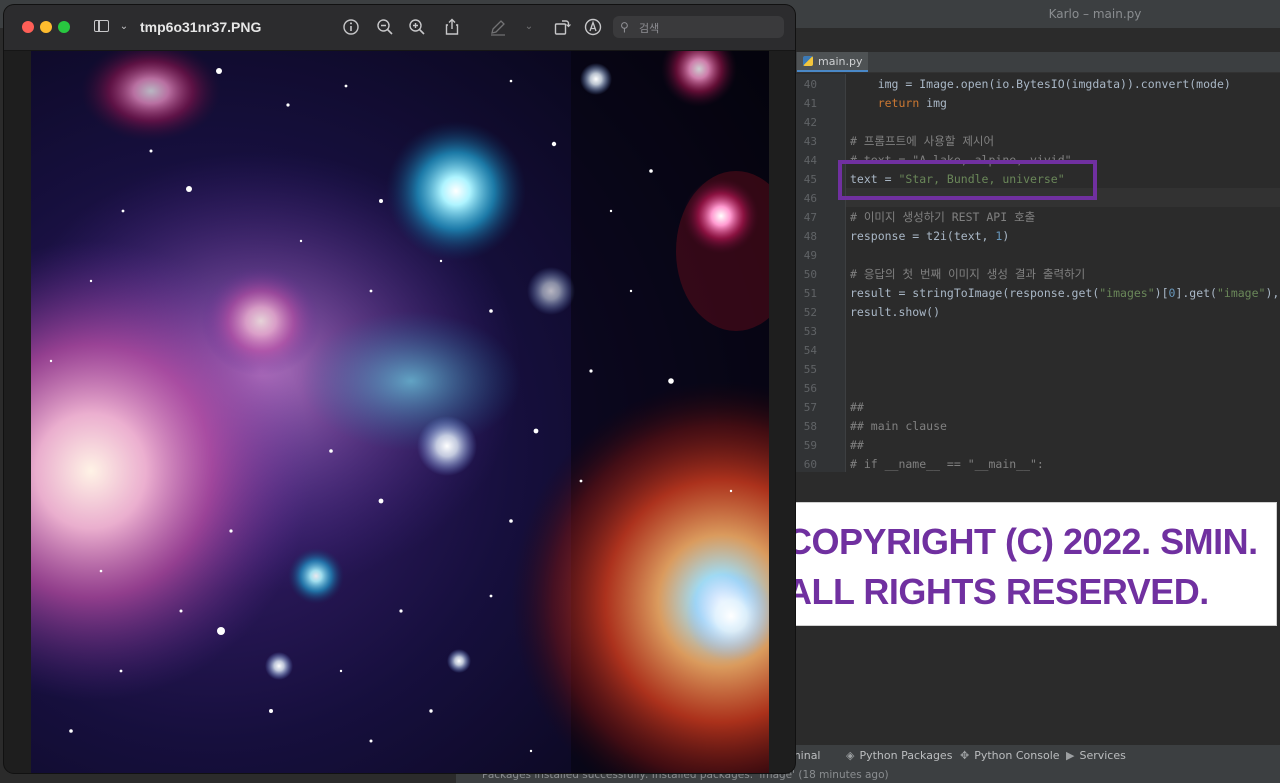  I want to click on copyright-line-2: ALL RIGHTS RESERVED., so click(997, 591).